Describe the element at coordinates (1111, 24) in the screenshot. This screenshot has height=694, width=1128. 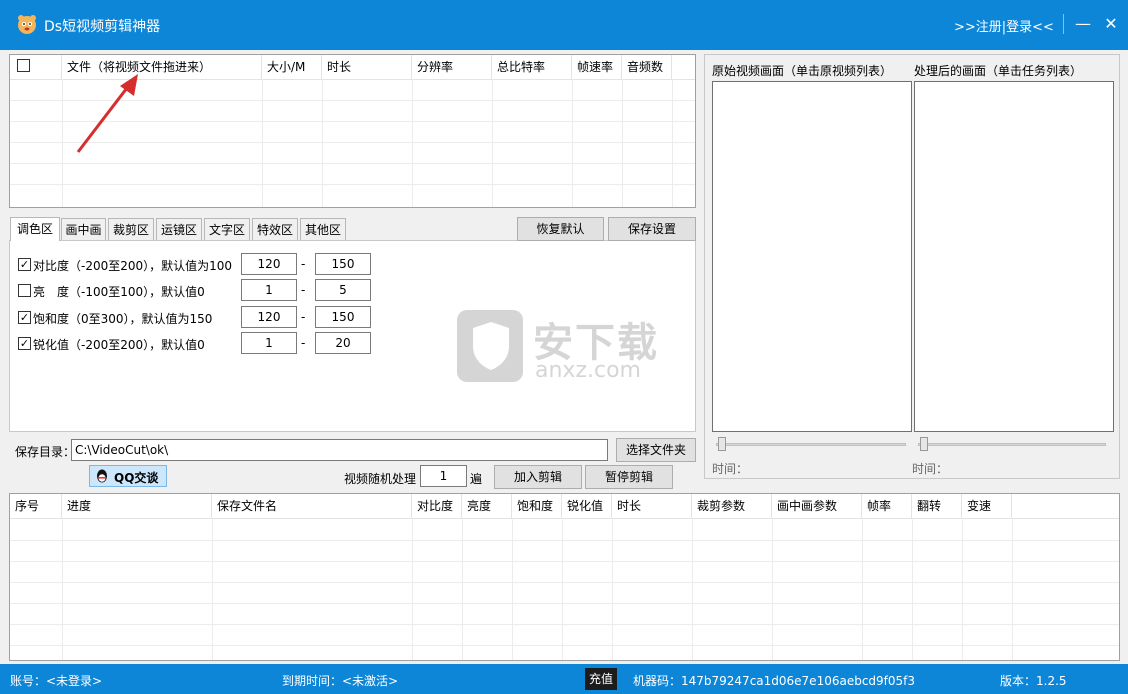
I see `close-button: ✕` at that location.